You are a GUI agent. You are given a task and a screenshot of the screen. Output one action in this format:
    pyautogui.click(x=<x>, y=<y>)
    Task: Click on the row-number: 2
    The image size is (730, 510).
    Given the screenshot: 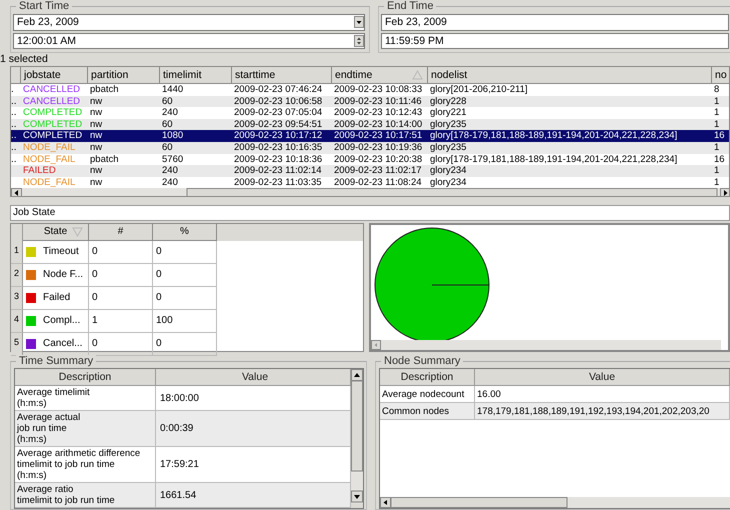 What is the action you would take?
    pyautogui.click(x=17, y=275)
    